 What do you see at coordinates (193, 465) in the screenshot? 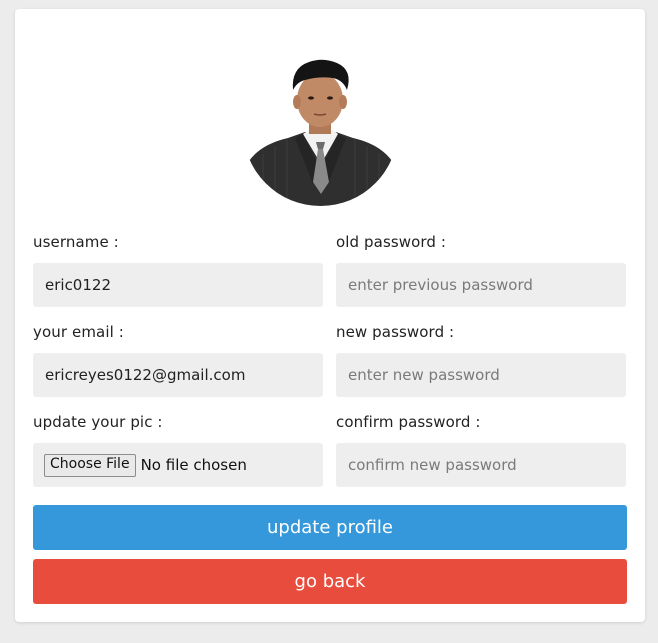
I see `file-status-text: No file chosen` at bounding box center [193, 465].